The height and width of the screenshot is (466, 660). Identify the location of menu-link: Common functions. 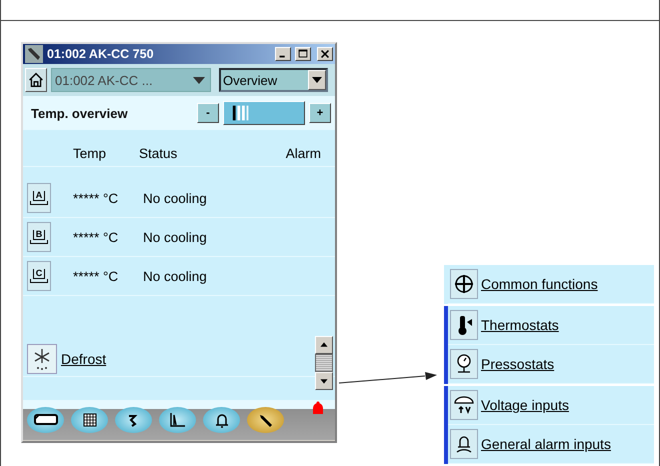
(539, 284).